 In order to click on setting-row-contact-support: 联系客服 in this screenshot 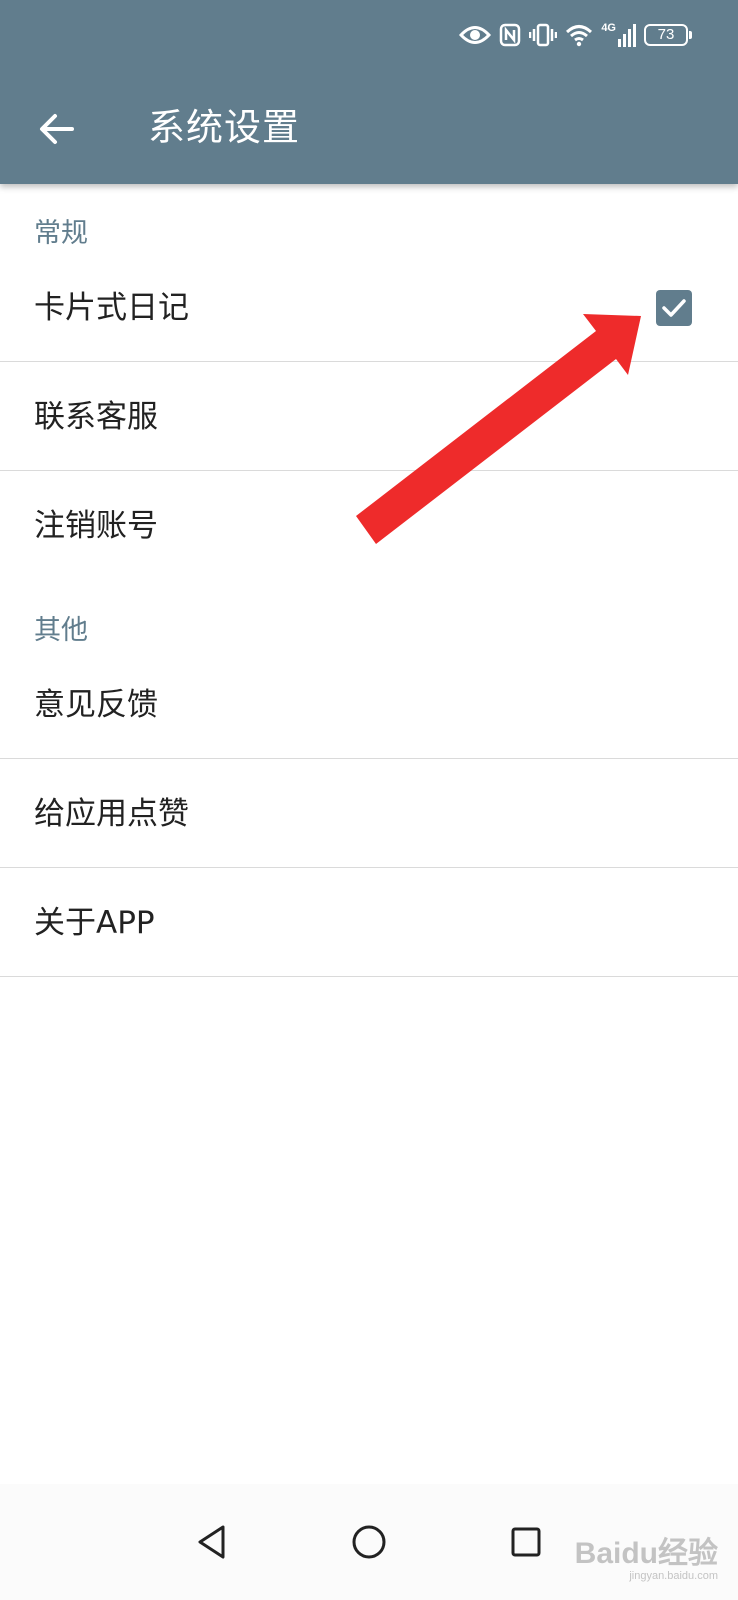, I will do `click(369, 417)`.